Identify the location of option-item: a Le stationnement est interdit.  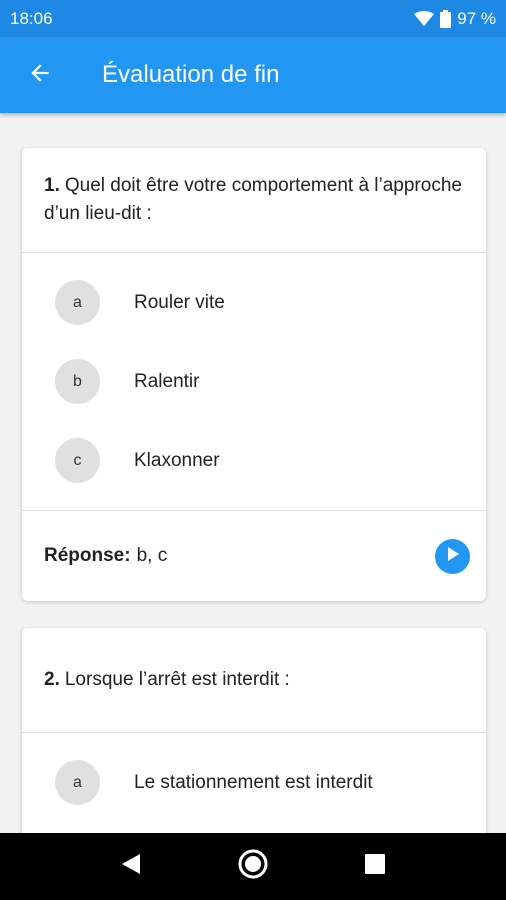
(254, 782).